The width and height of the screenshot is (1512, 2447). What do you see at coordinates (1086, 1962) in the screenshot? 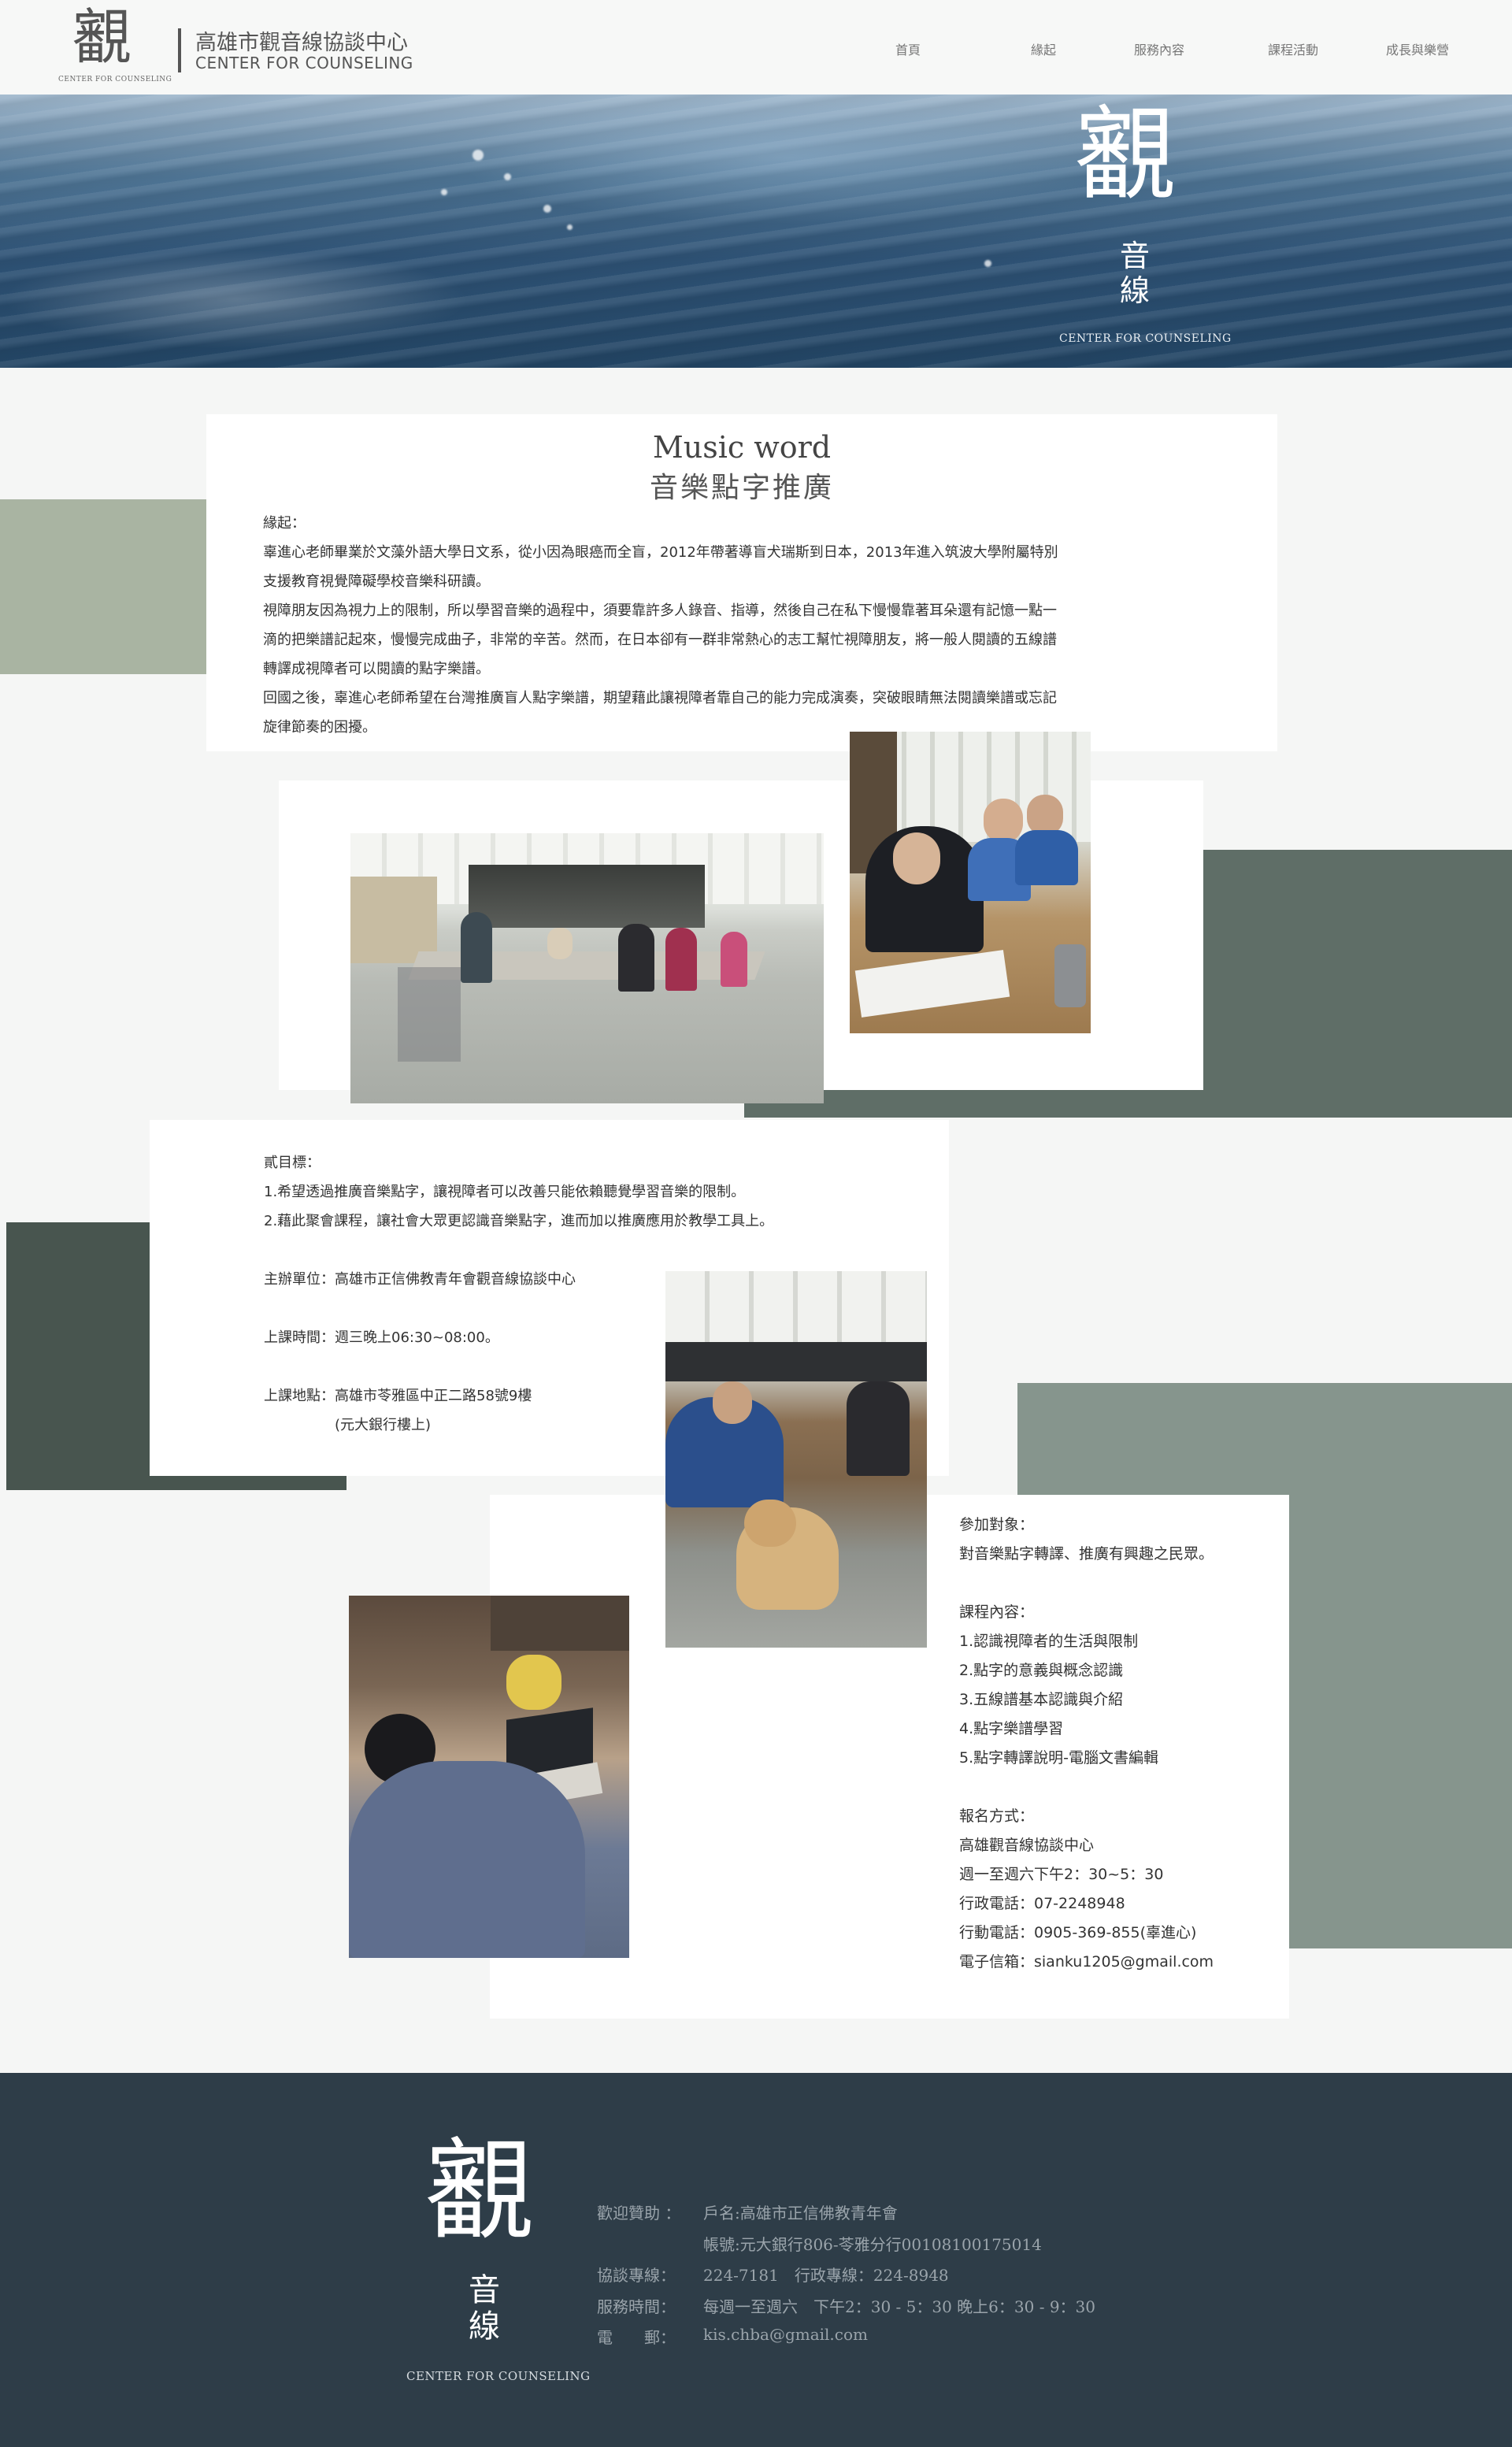
I see `details-line: 電子信箱：sianku1205@gmail.com` at bounding box center [1086, 1962].